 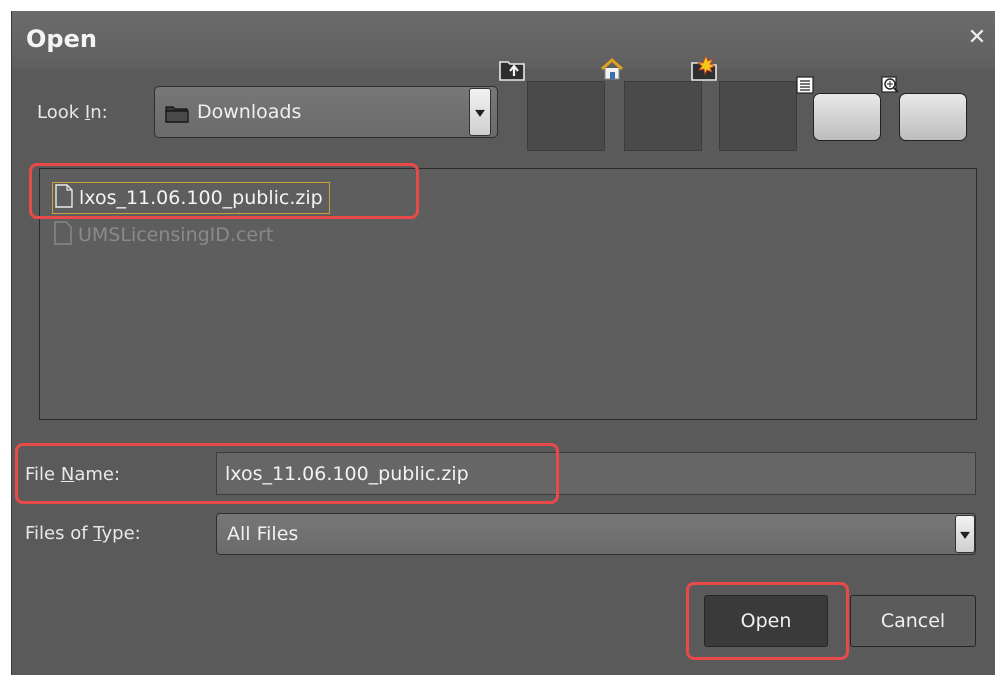 What do you see at coordinates (249, 112) in the screenshot?
I see `look-in-value: Downloads` at bounding box center [249, 112].